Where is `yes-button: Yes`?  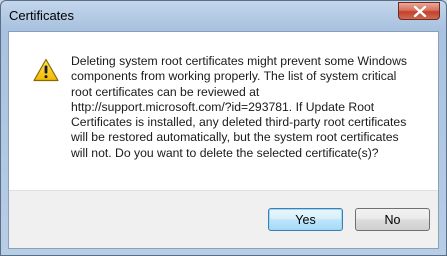 yes-button: Yes is located at coordinates (305, 219).